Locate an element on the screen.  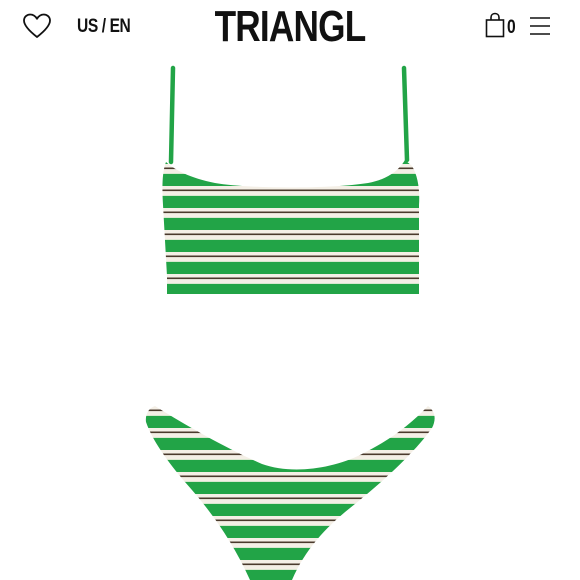
heart-icon is located at coordinates (37, 26).